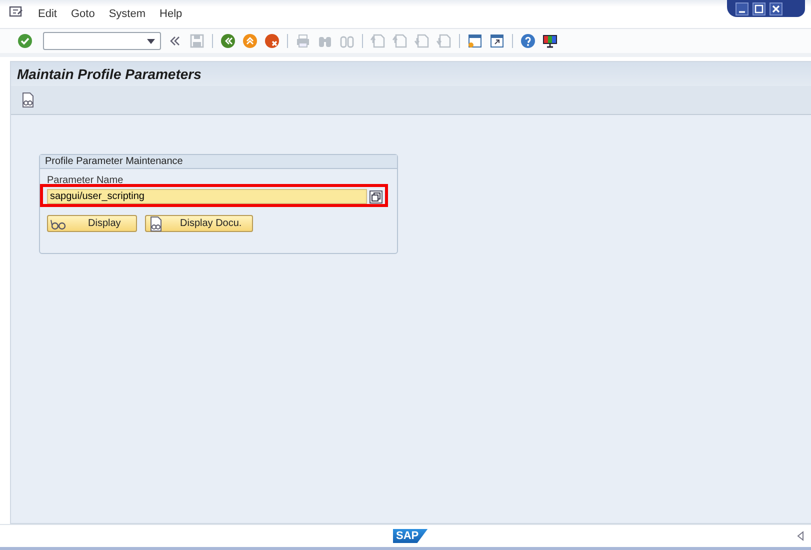 This screenshot has width=811, height=550. Describe the element at coordinates (92, 223) in the screenshot. I see `display-button: Display` at that location.